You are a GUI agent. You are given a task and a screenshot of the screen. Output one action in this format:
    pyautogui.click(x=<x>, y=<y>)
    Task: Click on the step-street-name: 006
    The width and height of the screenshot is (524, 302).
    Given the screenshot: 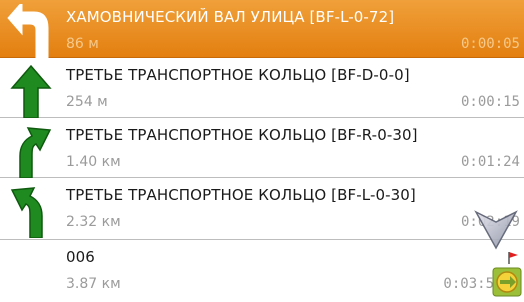 What is the action you would take?
    pyautogui.click(x=80, y=257)
    